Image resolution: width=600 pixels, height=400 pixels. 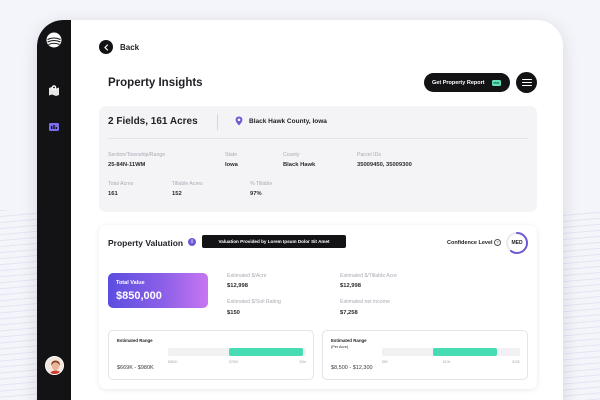 I want to click on map-pin-icon, so click(x=54, y=90).